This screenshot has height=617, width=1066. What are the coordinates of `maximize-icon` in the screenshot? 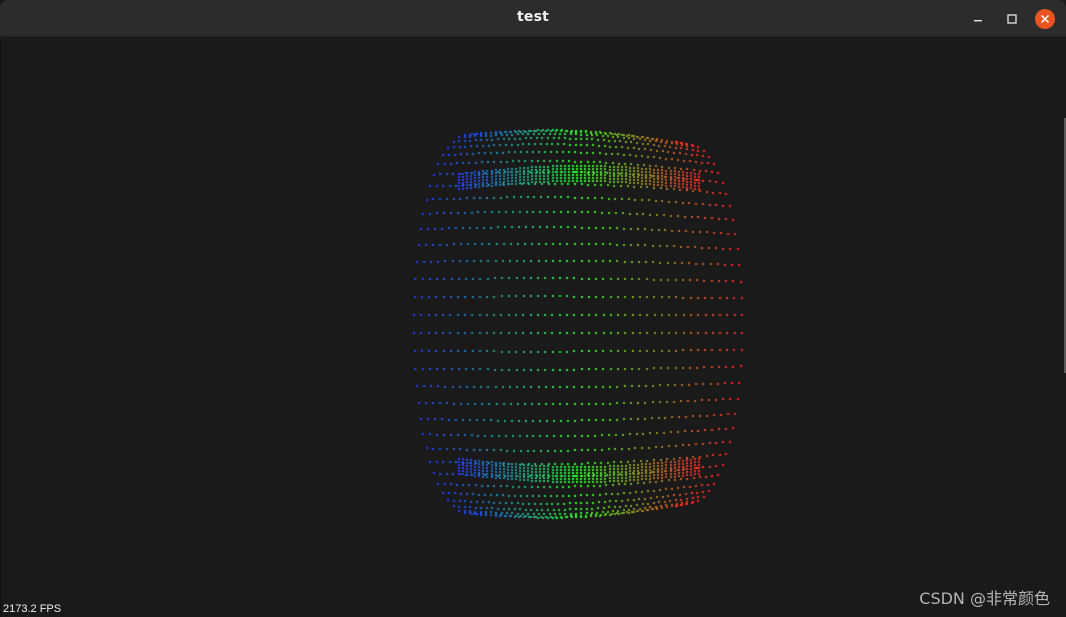 It's located at (1012, 19).